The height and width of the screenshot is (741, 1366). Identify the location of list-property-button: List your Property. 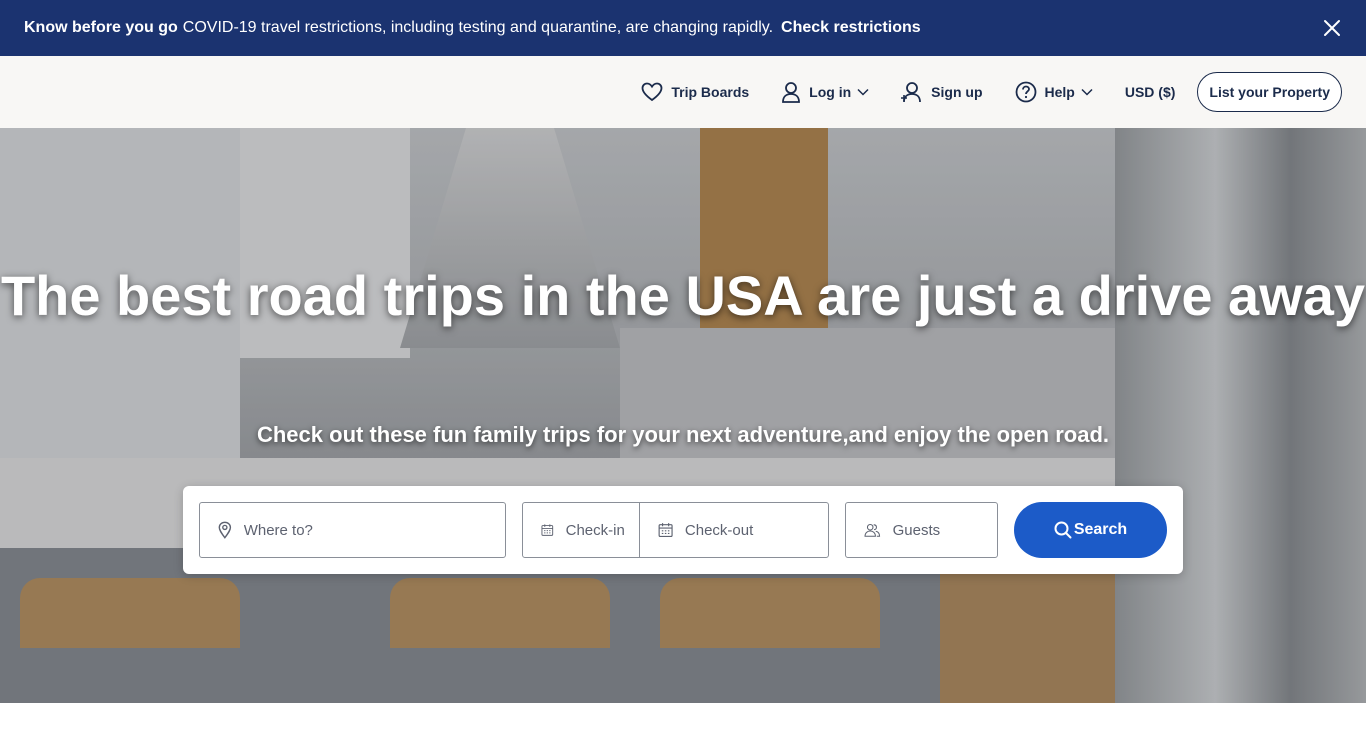
(1269, 92).